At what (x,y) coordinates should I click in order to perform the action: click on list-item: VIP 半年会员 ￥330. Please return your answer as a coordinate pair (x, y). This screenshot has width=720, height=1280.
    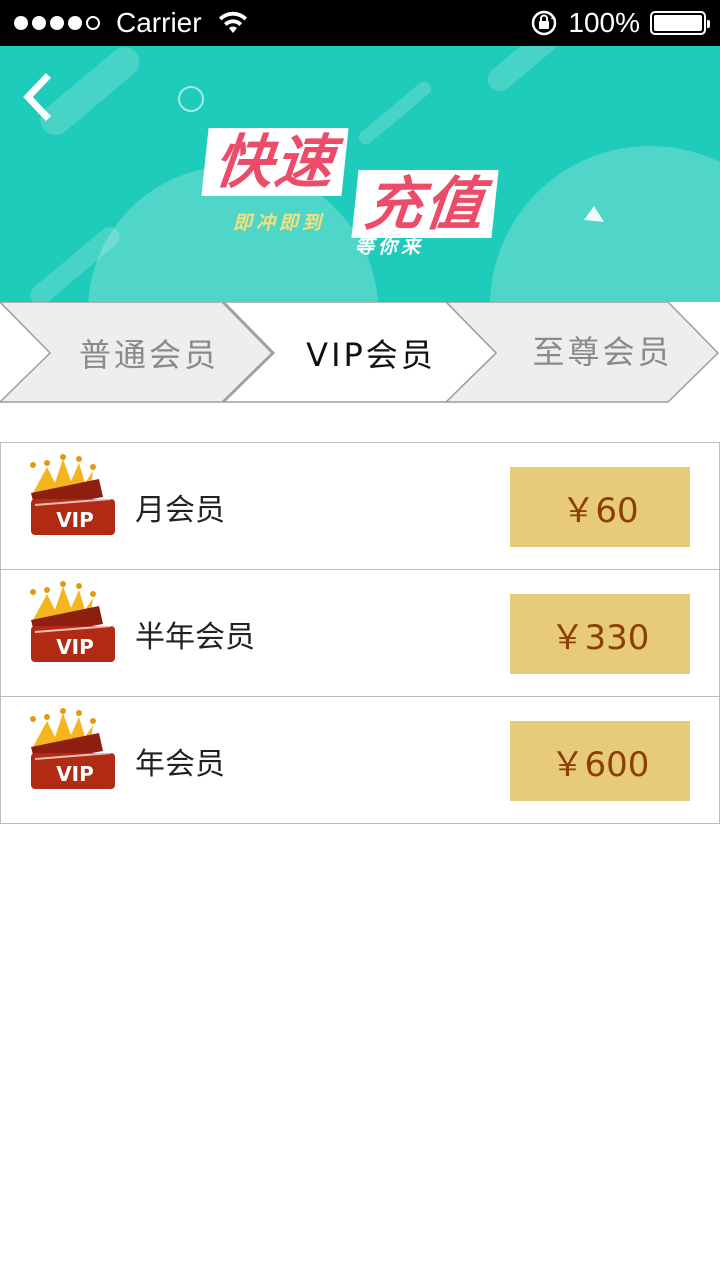
    Looking at the image, I should click on (360, 633).